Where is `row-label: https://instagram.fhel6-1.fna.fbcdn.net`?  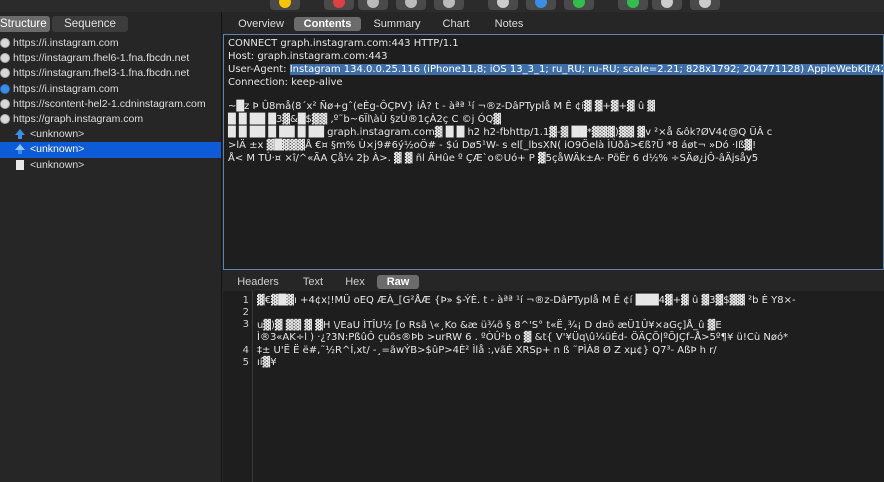
row-label: https://instagram.fhel6-1.fna.fbcdn.net is located at coordinates (101, 58).